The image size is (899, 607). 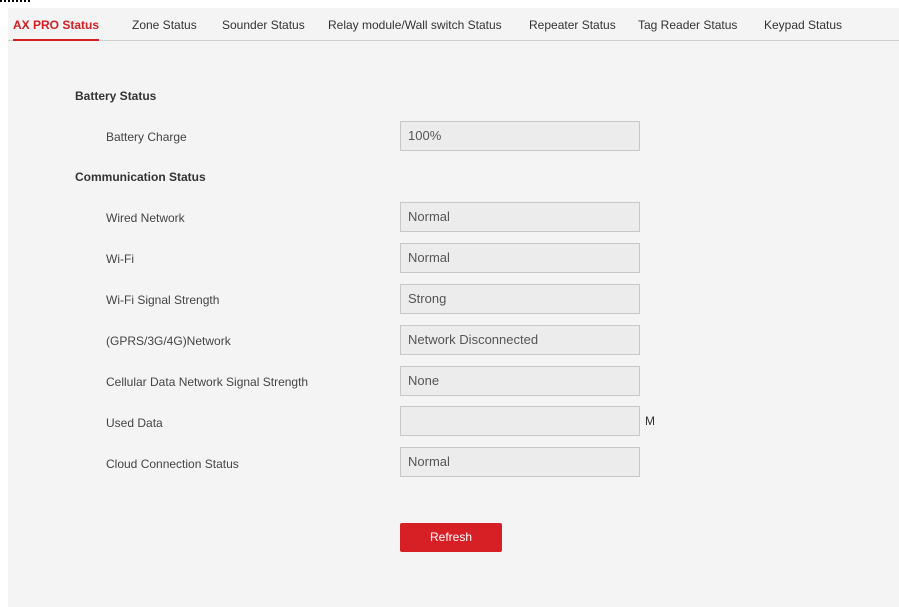 What do you see at coordinates (803, 24) in the screenshot?
I see `tab-keypad-status: Keypad Status` at bounding box center [803, 24].